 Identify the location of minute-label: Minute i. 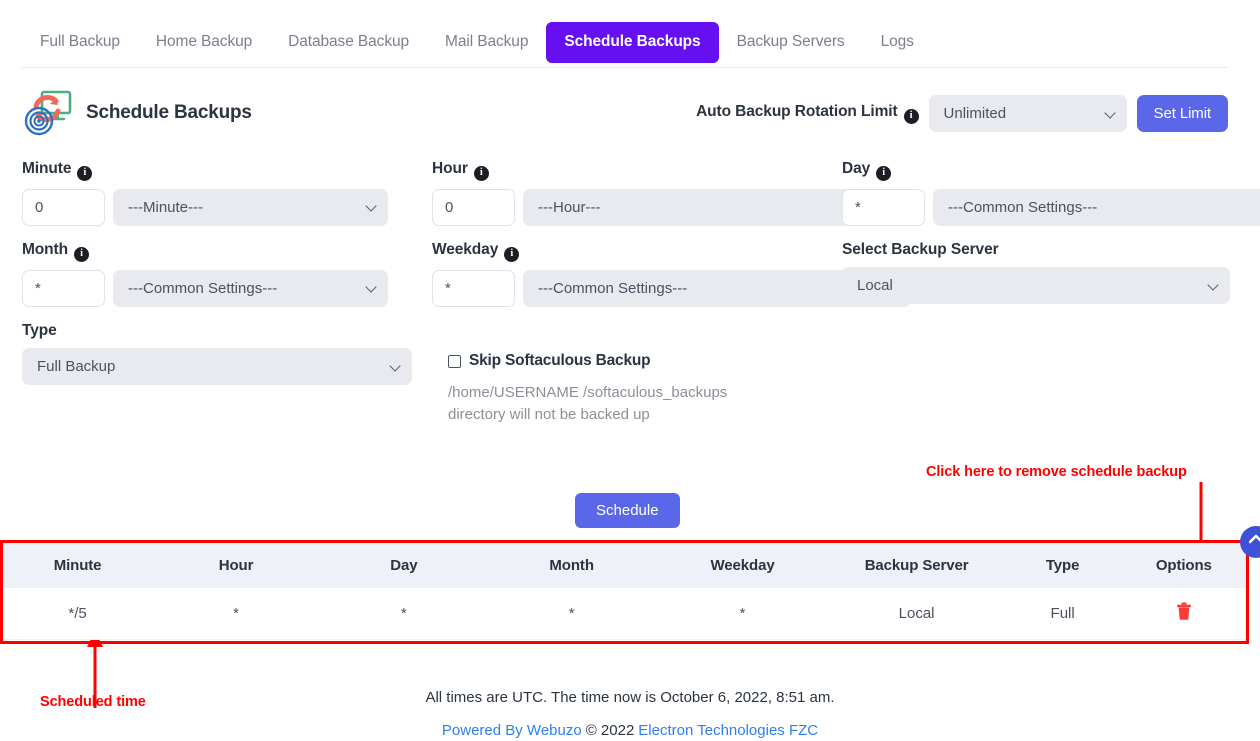
(205, 170).